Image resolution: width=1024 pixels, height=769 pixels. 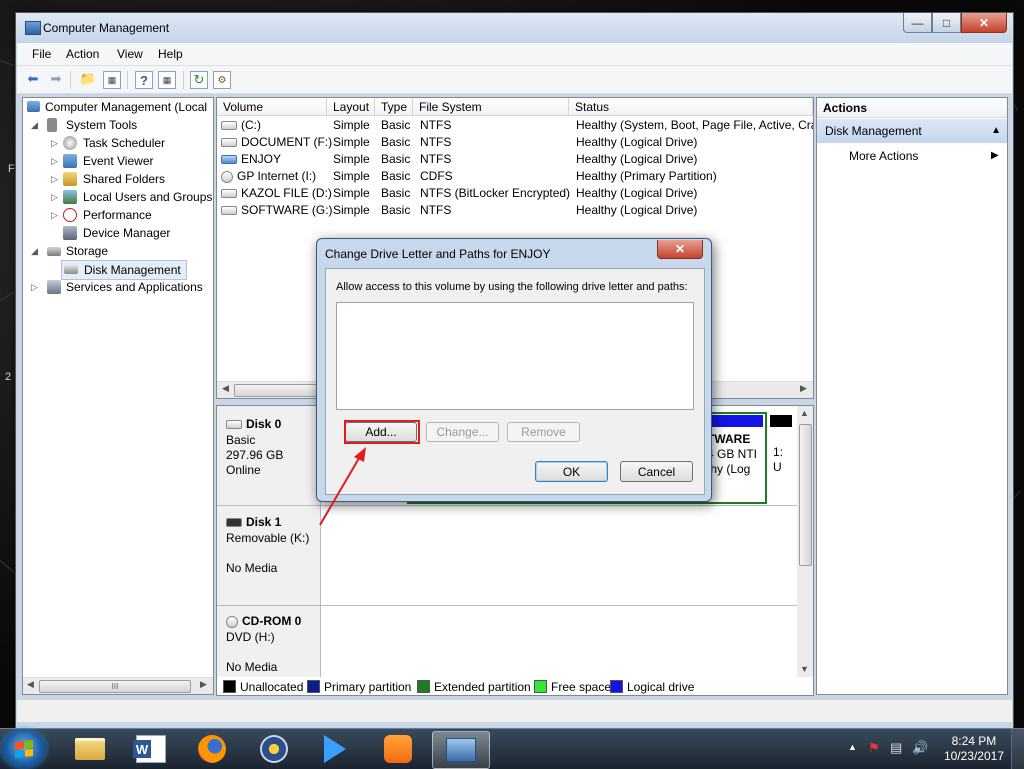 I want to click on dialog-close-button: ✕, so click(x=680, y=249).